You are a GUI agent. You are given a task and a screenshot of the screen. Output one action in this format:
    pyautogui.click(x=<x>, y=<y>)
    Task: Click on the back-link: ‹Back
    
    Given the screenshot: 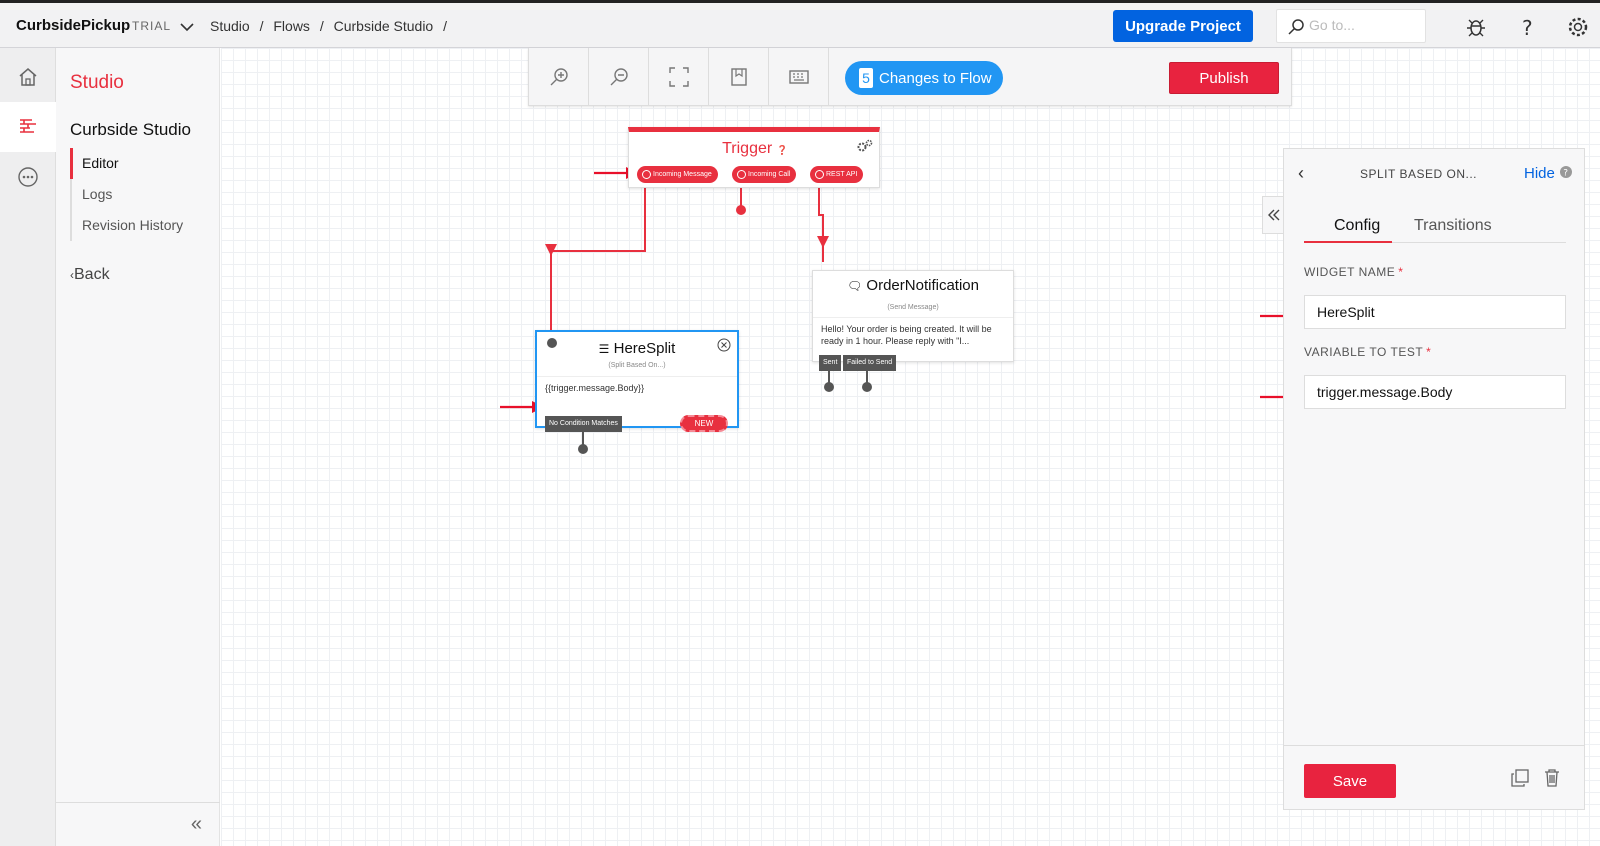 What is the action you would take?
    pyautogui.click(x=90, y=275)
    